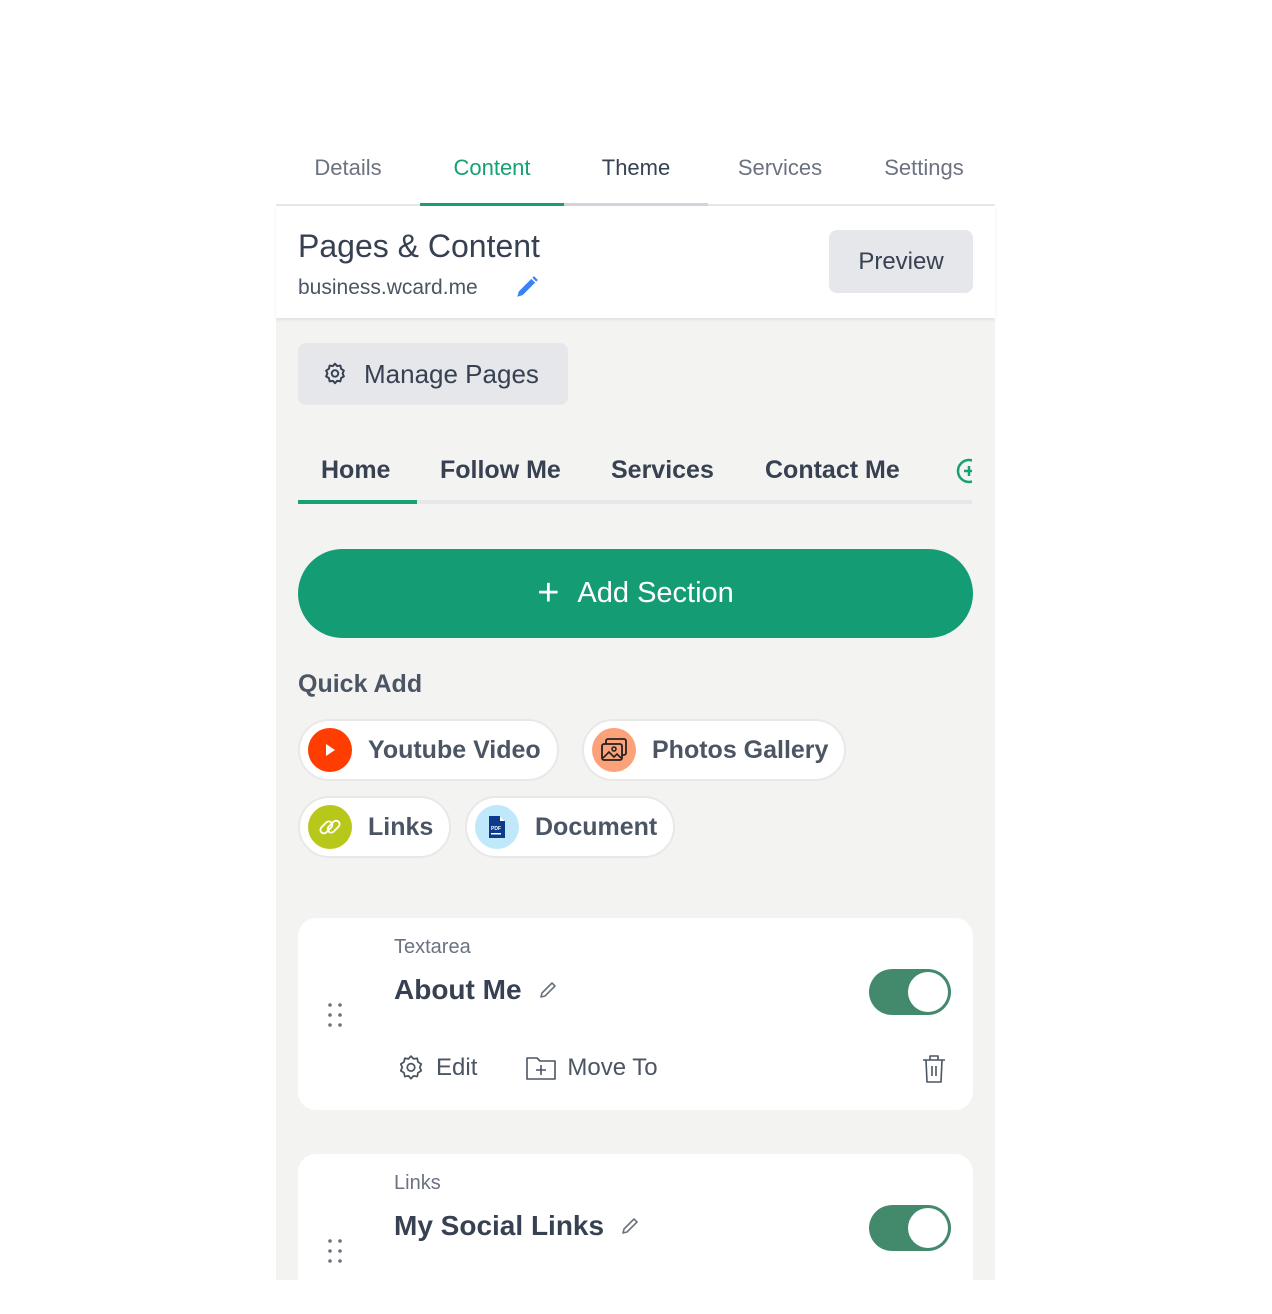  What do you see at coordinates (964, 471) in the screenshot?
I see `add-page-icon` at bounding box center [964, 471].